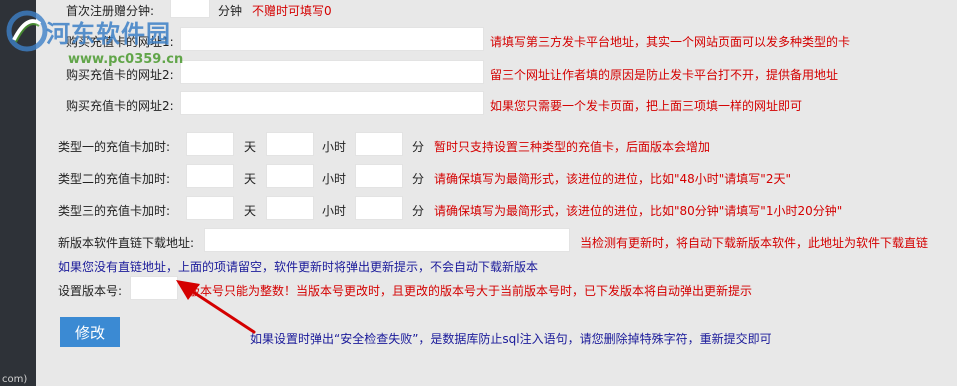  Describe the element at coordinates (290, 176) in the screenshot. I see `type2-hours-input` at that location.